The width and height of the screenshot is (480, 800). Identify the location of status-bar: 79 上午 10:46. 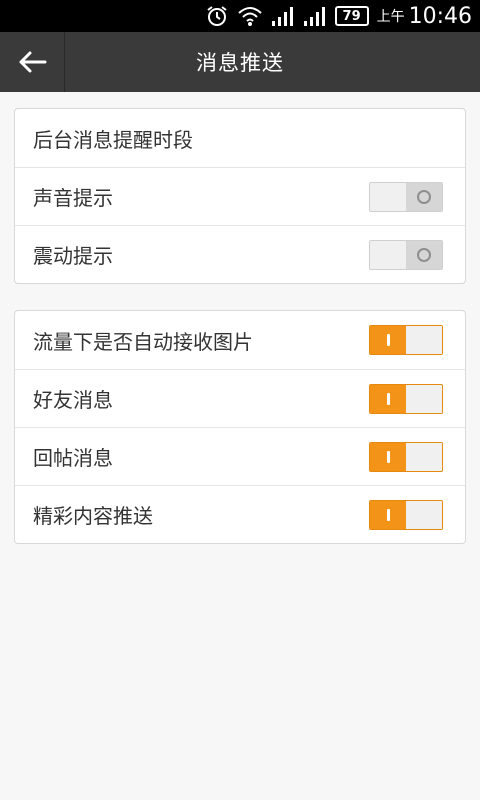
(240, 16).